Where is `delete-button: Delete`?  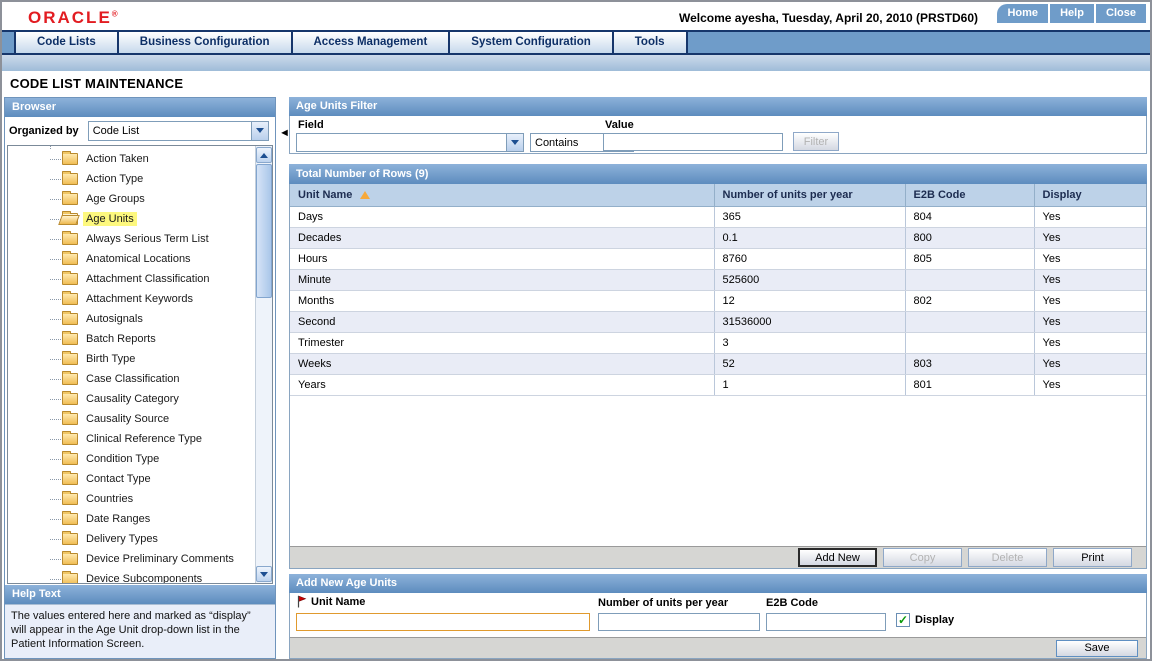 delete-button: Delete is located at coordinates (1007, 557).